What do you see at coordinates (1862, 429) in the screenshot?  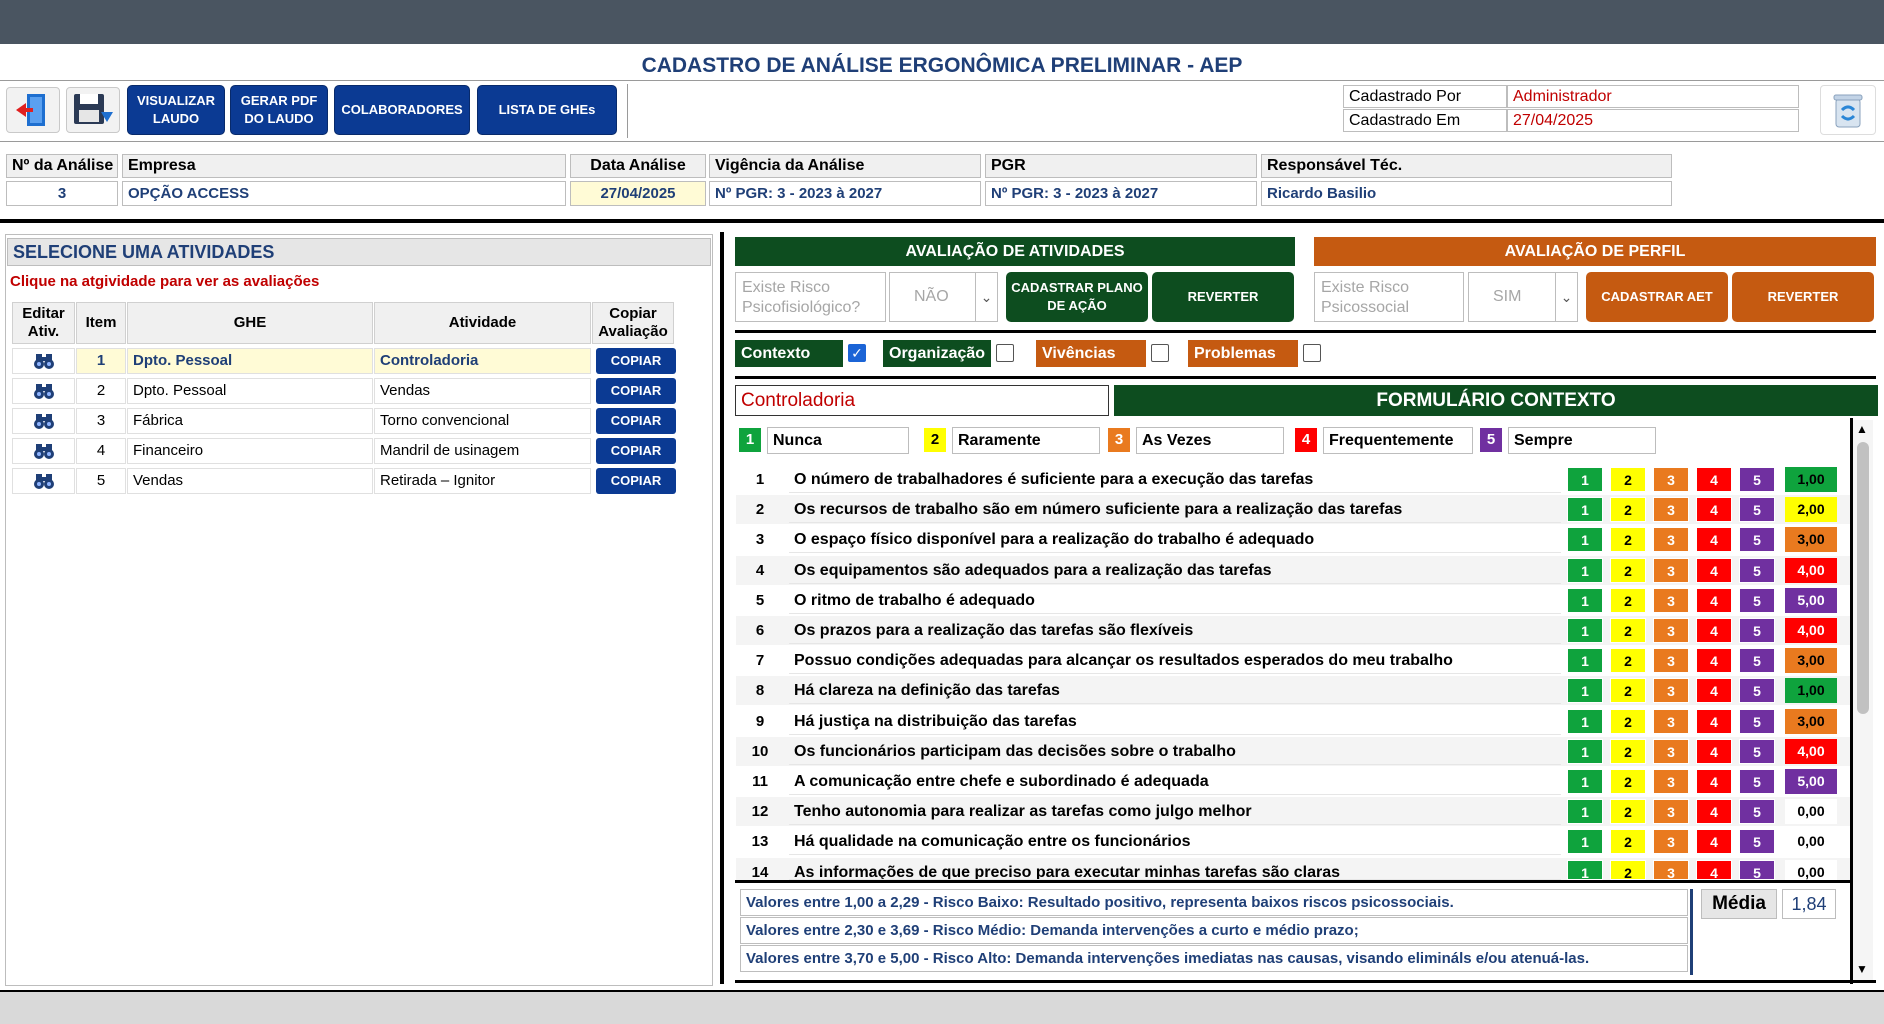 I see `scroll-up-icon: ▲` at bounding box center [1862, 429].